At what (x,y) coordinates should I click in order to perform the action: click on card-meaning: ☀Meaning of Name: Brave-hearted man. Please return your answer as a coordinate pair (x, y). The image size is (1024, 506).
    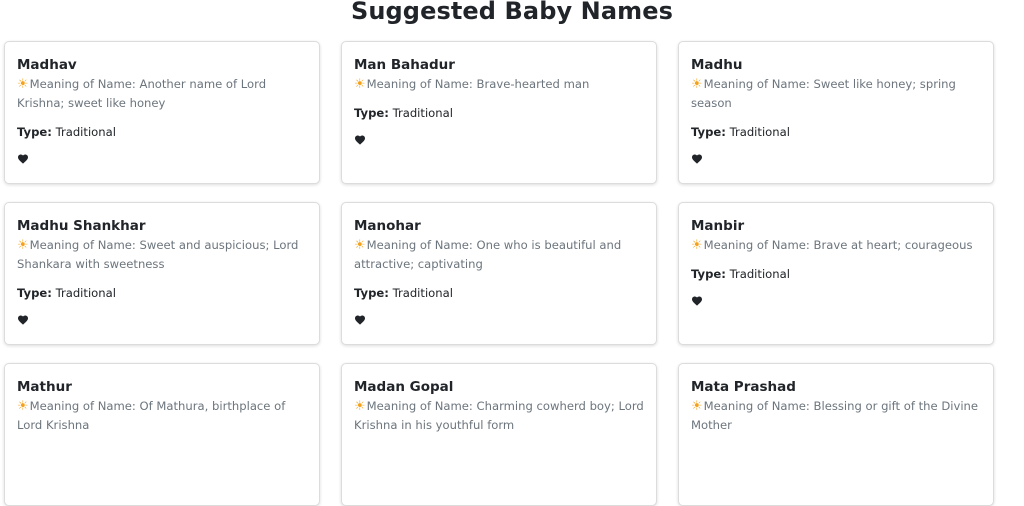
    Looking at the image, I should click on (499, 84).